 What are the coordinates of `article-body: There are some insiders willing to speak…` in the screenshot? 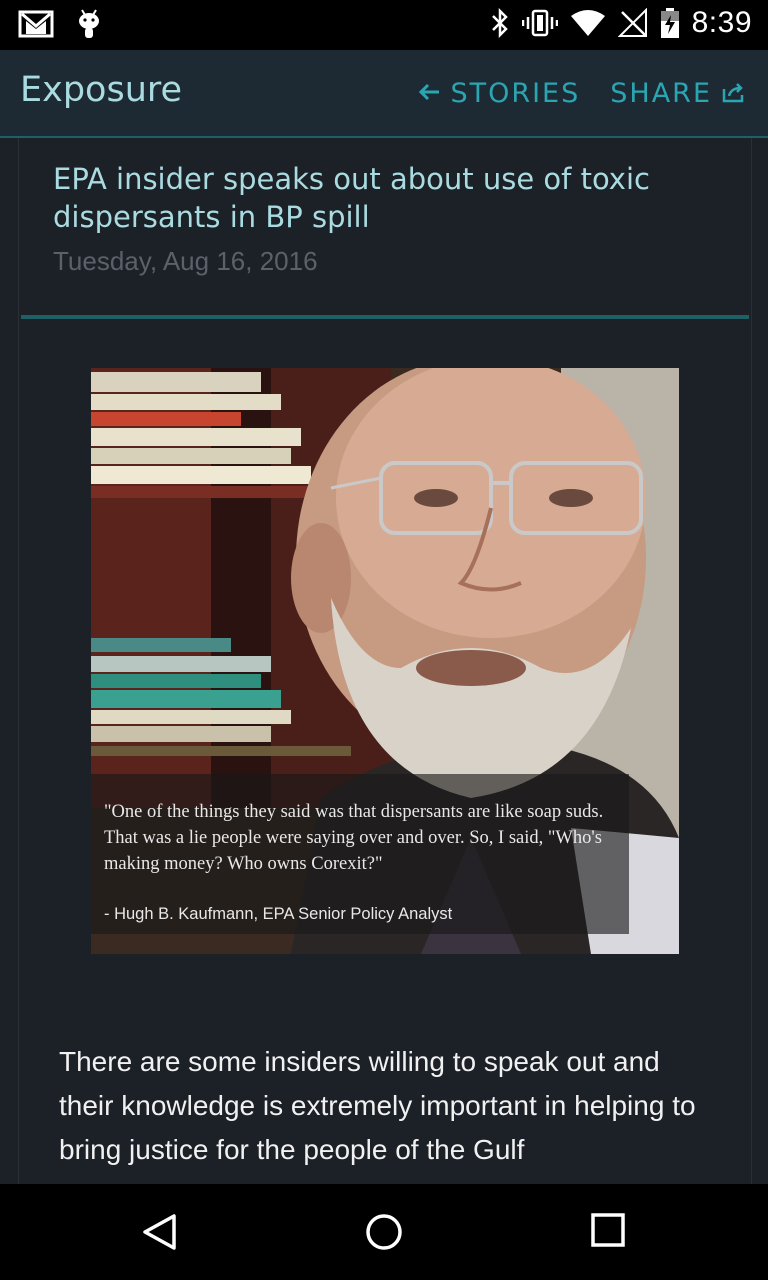 It's located at (377, 1105).